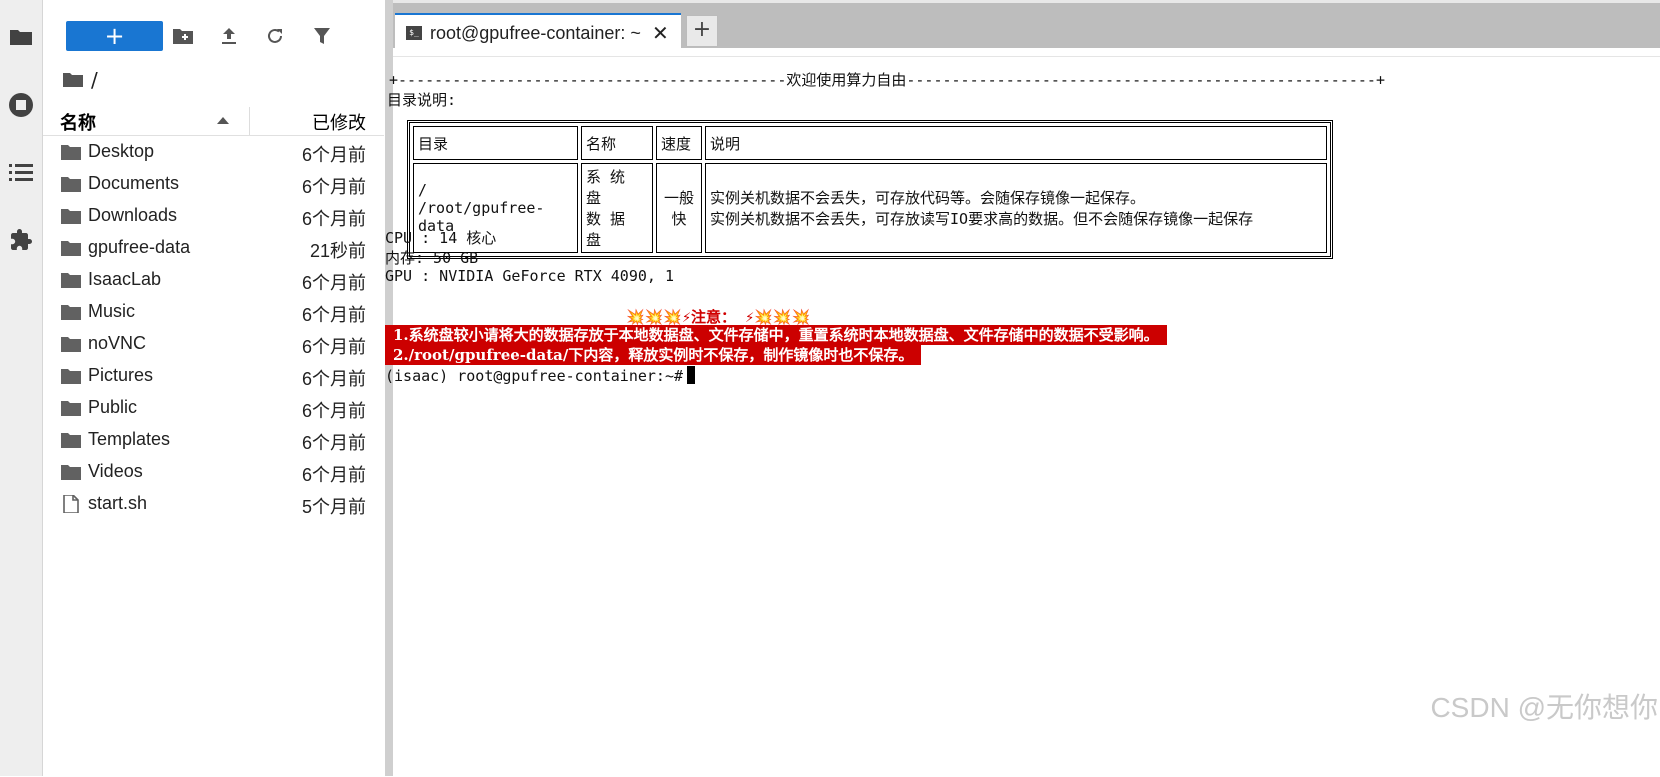 The width and height of the screenshot is (1660, 777). What do you see at coordinates (213, 184) in the screenshot?
I see `list-item: Documents 6个月前` at bounding box center [213, 184].